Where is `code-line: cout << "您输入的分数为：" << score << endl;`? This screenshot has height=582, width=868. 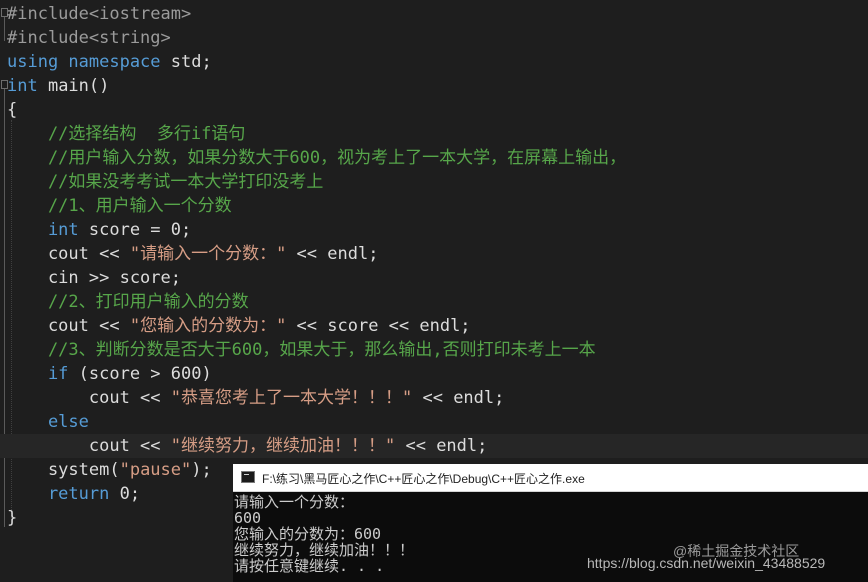
code-line: cout << "您输入的分数为：" << score << endl; is located at coordinates (235, 326).